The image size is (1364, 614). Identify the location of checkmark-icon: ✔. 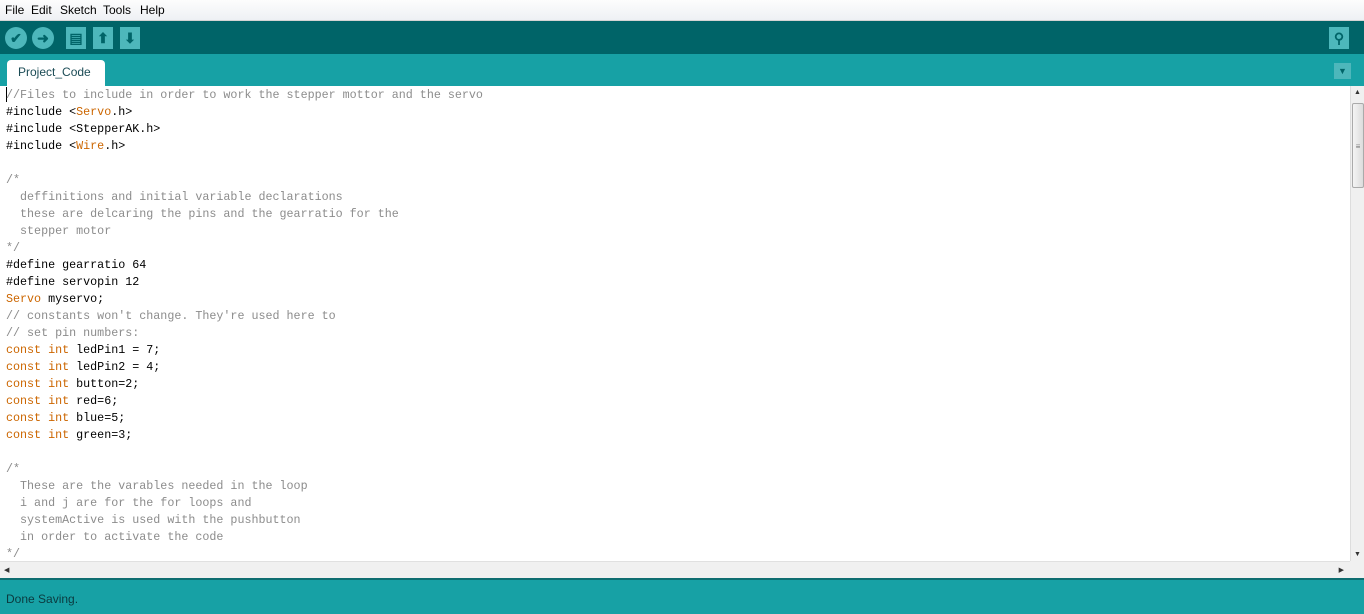
(16, 37).